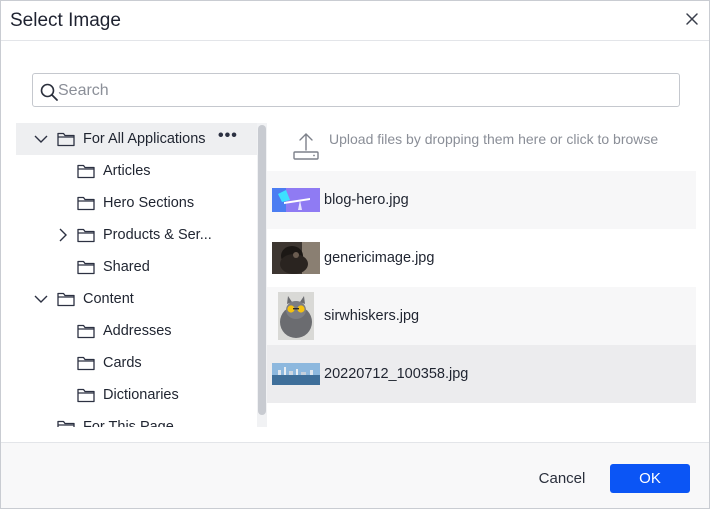 Image resolution: width=710 pixels, height=509 pixels. I want to click on tree-item-cards: Cards, so click(136, 363).